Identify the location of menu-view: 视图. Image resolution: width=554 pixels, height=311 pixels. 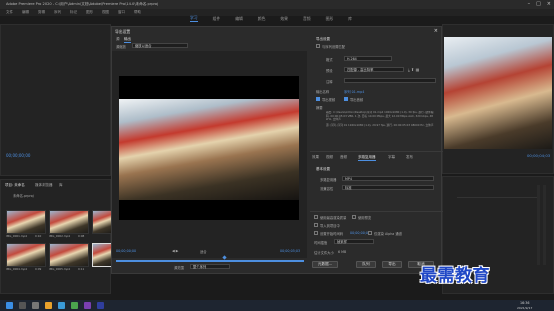
(105, 12).